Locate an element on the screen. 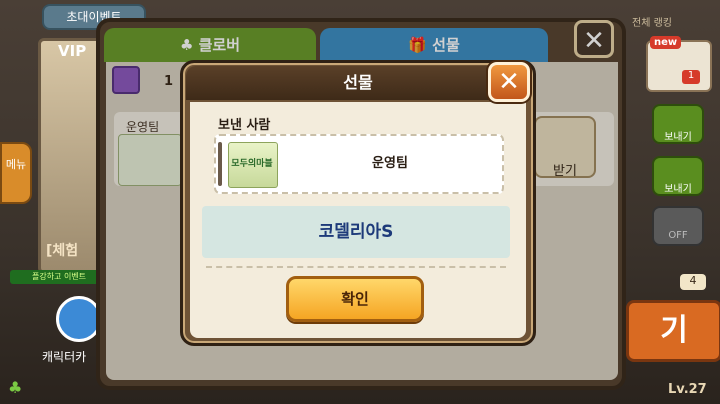  sender-heading: 보낸 사람 is located at coordinates (244, 125).